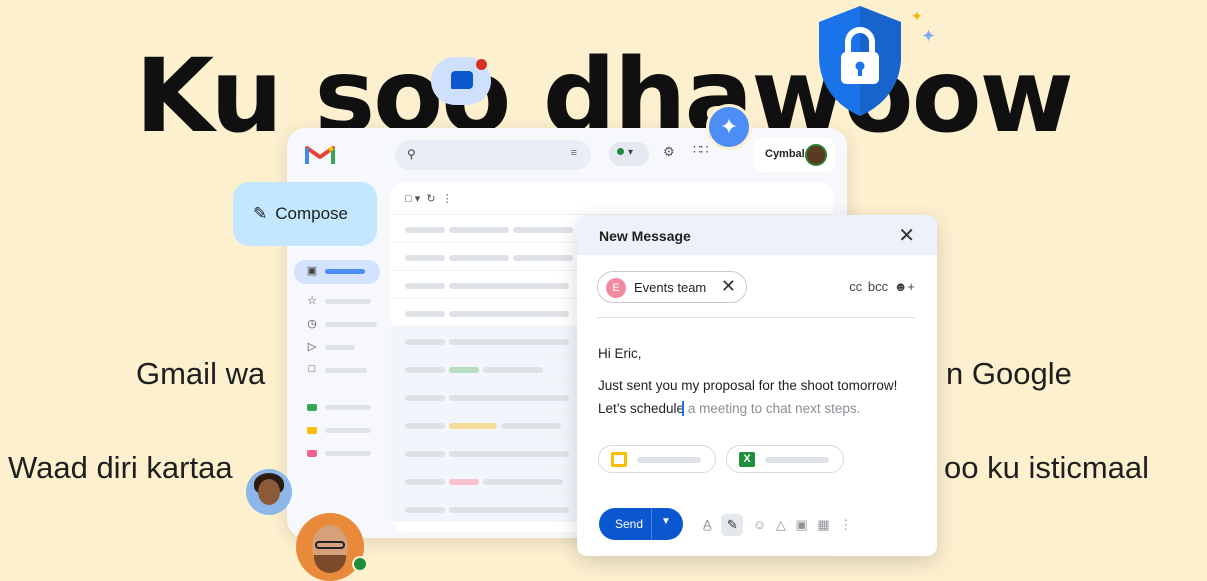 This screenshot has width=1207, height=581. What do you see at coordinates (120, 467) in the screenshot?
I see `subtitle-line2-left: Waad diri kartaa` at bounding box center [120, 467].